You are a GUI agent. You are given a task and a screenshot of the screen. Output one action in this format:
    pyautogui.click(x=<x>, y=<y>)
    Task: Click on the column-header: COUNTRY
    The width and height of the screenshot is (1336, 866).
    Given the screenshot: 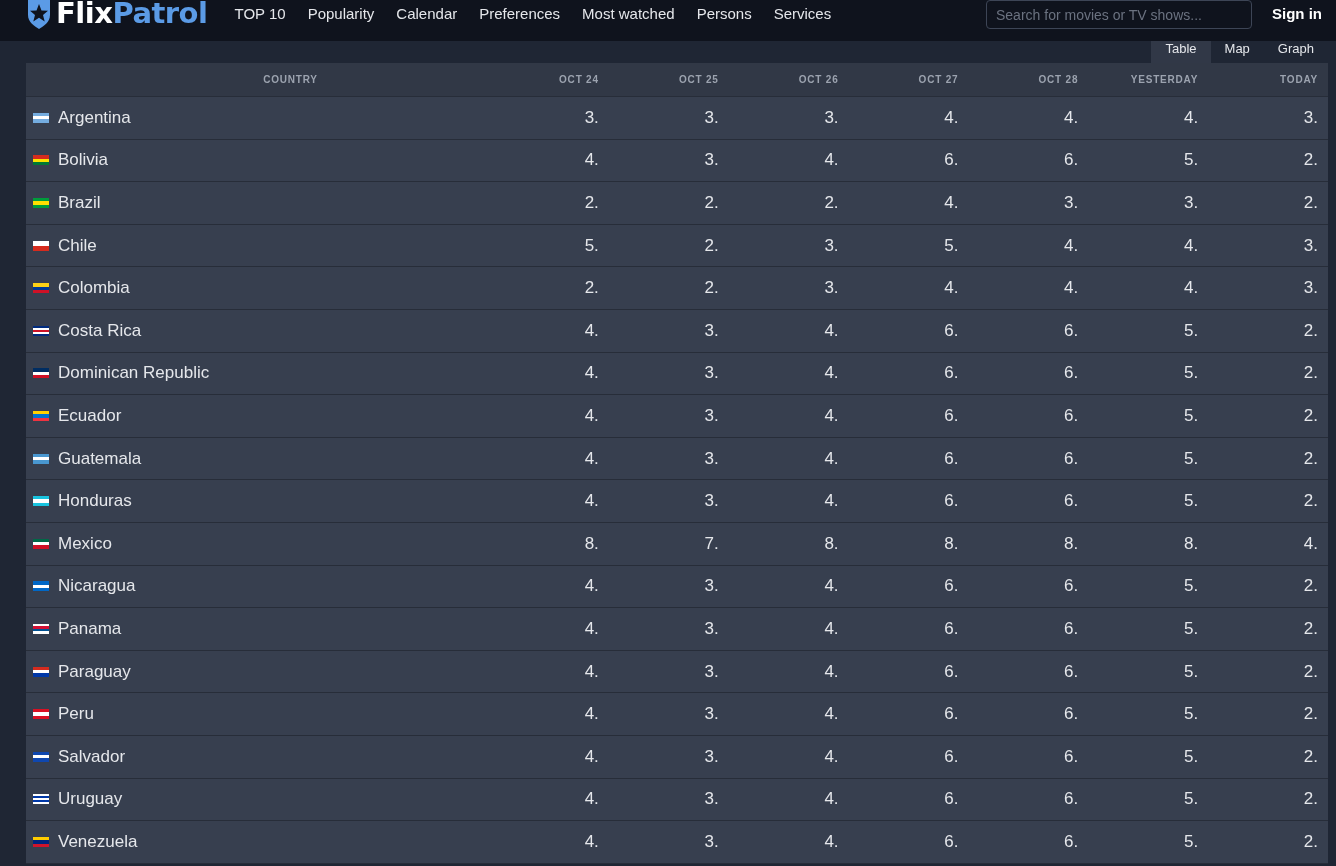 What is the action you would take?
    pyautogui.click(x=290, y=80)
    